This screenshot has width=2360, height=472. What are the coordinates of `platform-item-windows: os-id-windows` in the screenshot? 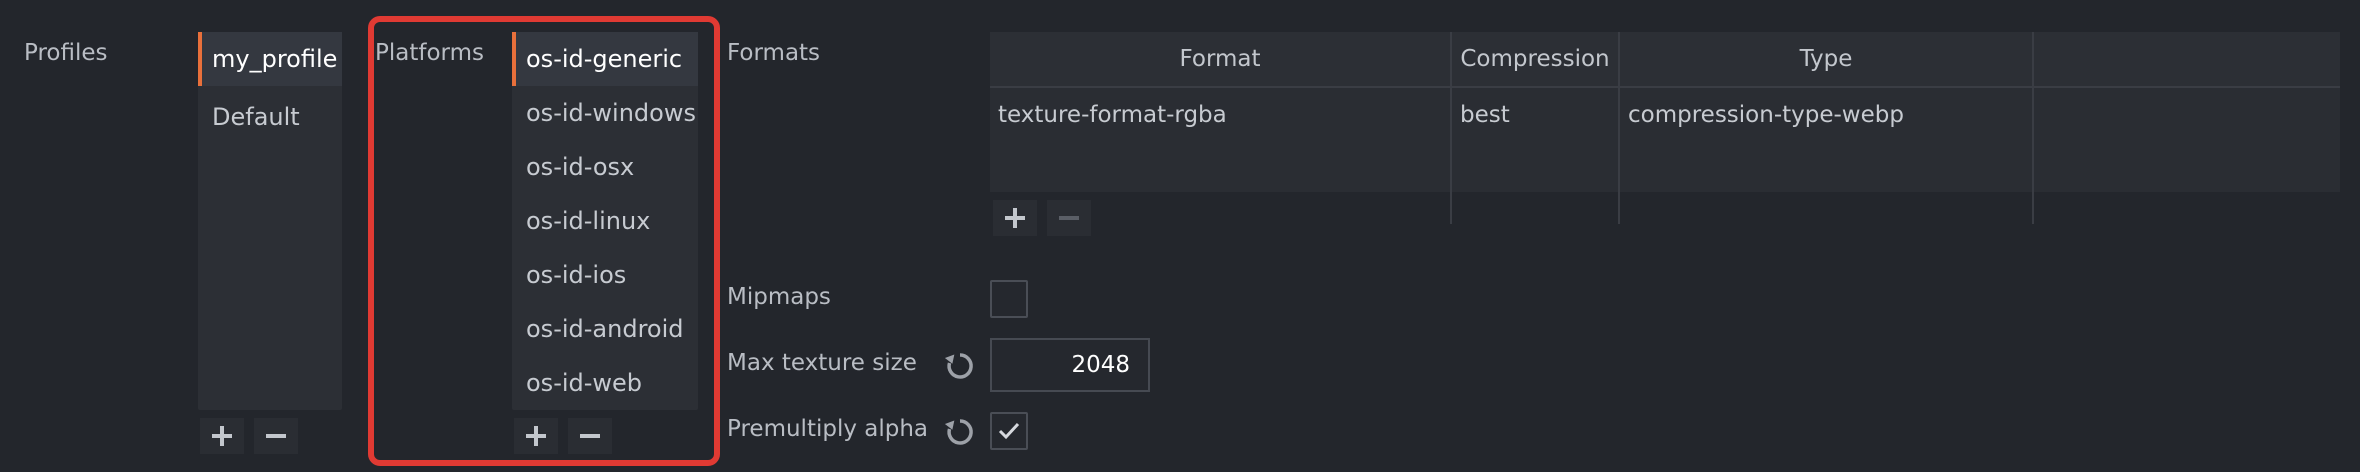 It's located at (605, 113).